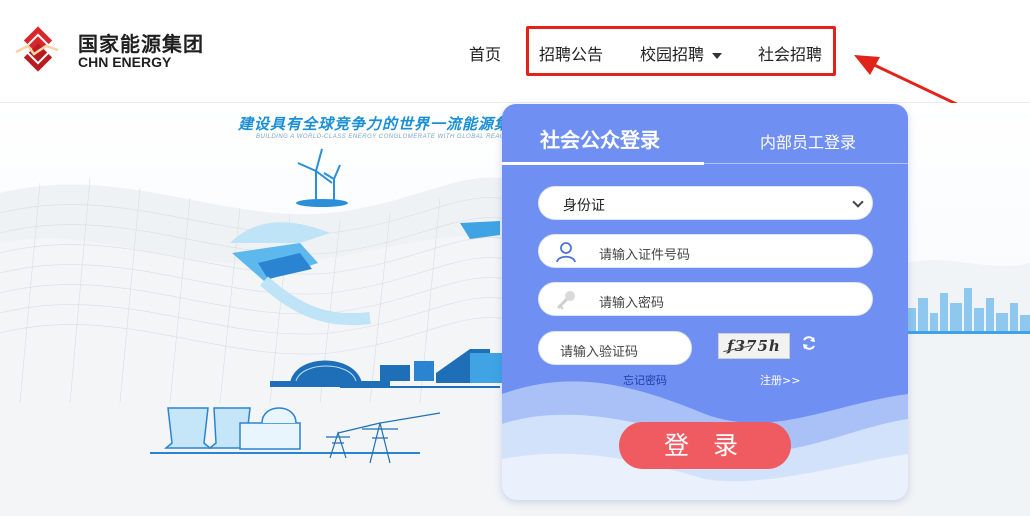 The height and width of the screenshot is (516, 1030). I want to click on chn-energy-logo-icon, so click(37, 49).